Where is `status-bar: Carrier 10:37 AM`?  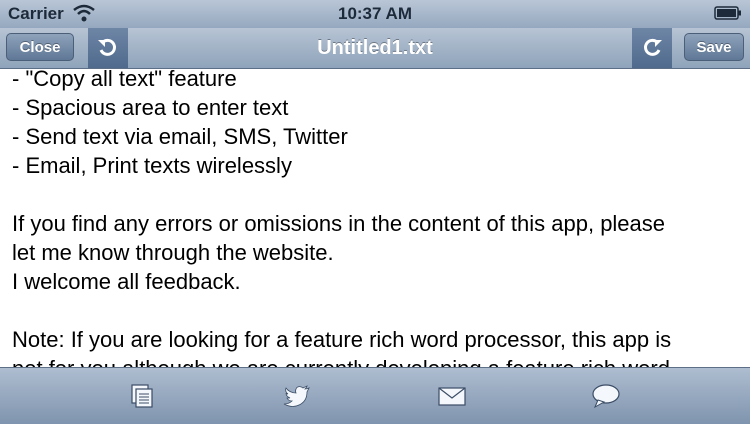
status-bar: Carrier 10:37 AM is located at coordinates (375, 14).